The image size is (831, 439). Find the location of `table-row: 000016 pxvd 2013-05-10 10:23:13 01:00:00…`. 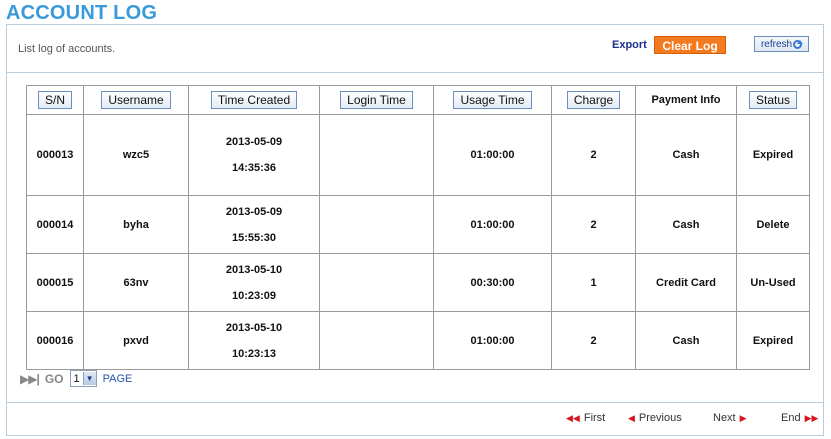

table-row: 000016 pxvd 2013-05-10 10:23:13 01:00:00… is located at coordinates (418, 340).